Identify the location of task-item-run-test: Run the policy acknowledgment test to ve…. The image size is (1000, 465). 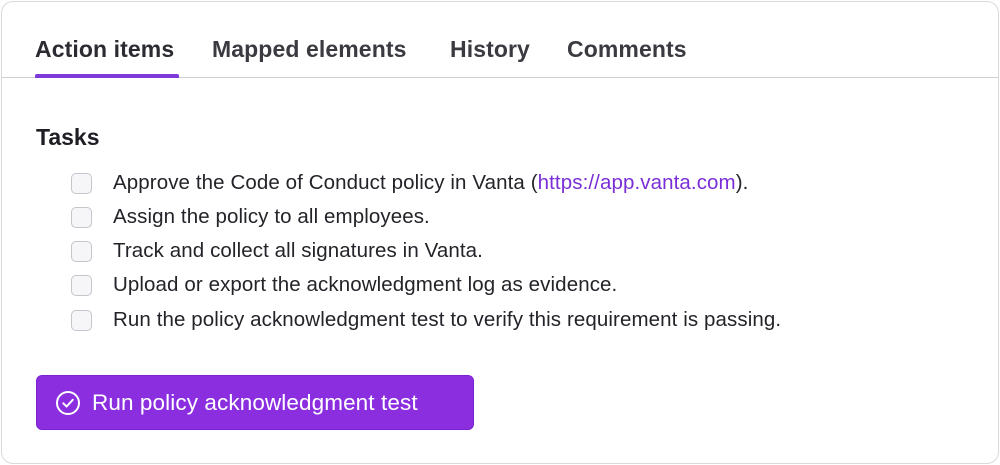
(426, 320).